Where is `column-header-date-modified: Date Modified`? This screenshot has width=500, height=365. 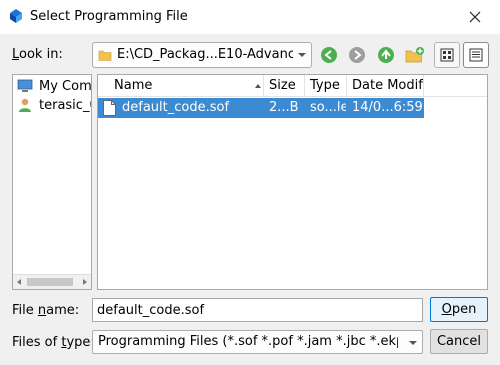
column-header-date-modified: Date Modified is located at coordinates (385, 86).